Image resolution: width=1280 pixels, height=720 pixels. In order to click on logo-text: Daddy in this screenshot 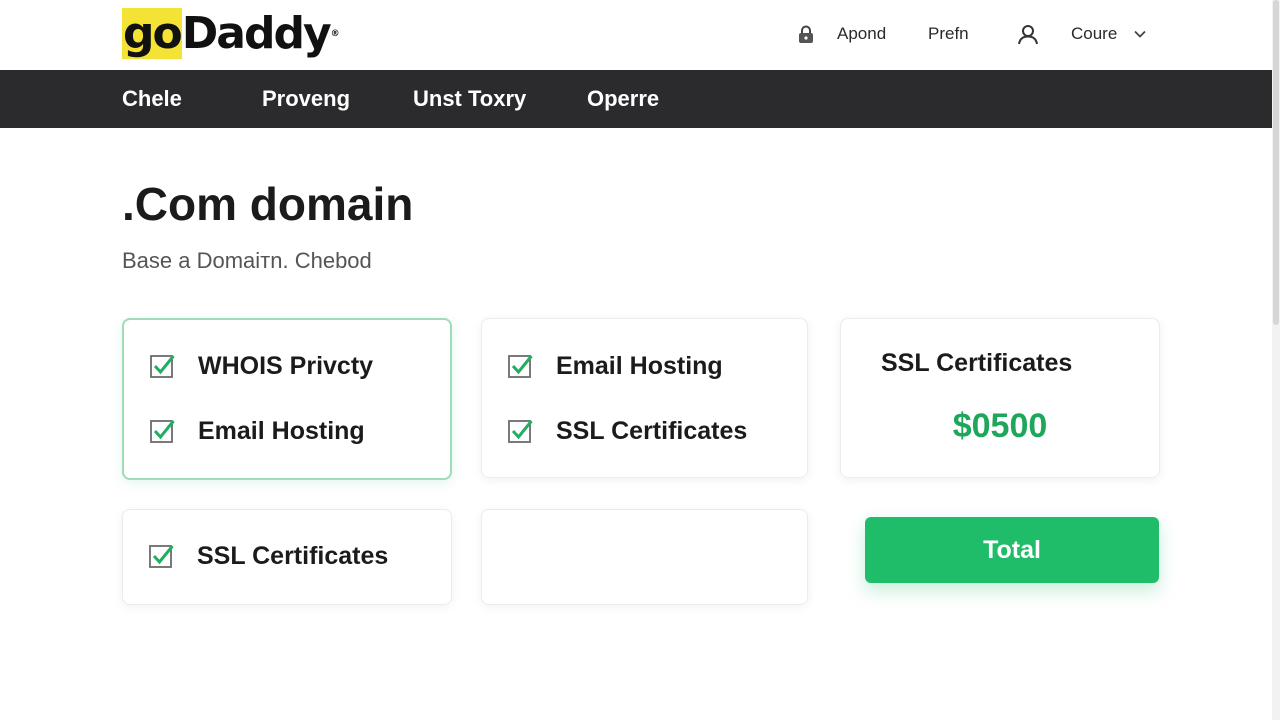, I will do `click(256, 33)`.